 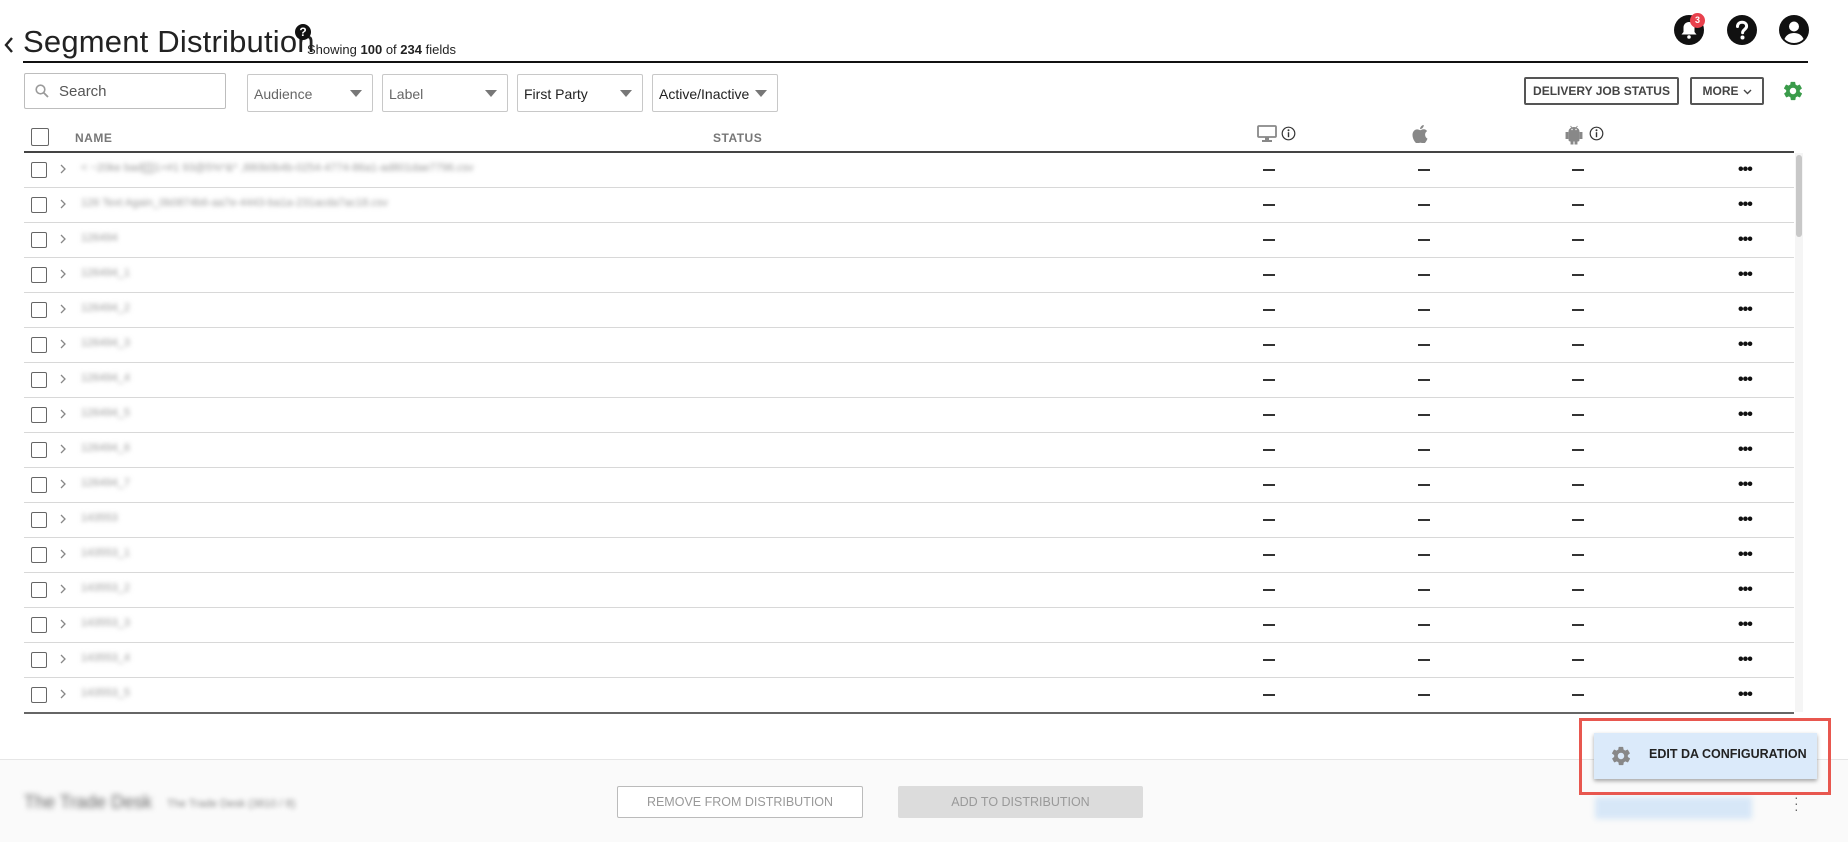 I want to click on add-to-distribution-button: ADD TO DISTRIBUTION, so click(x=1020, y=802).